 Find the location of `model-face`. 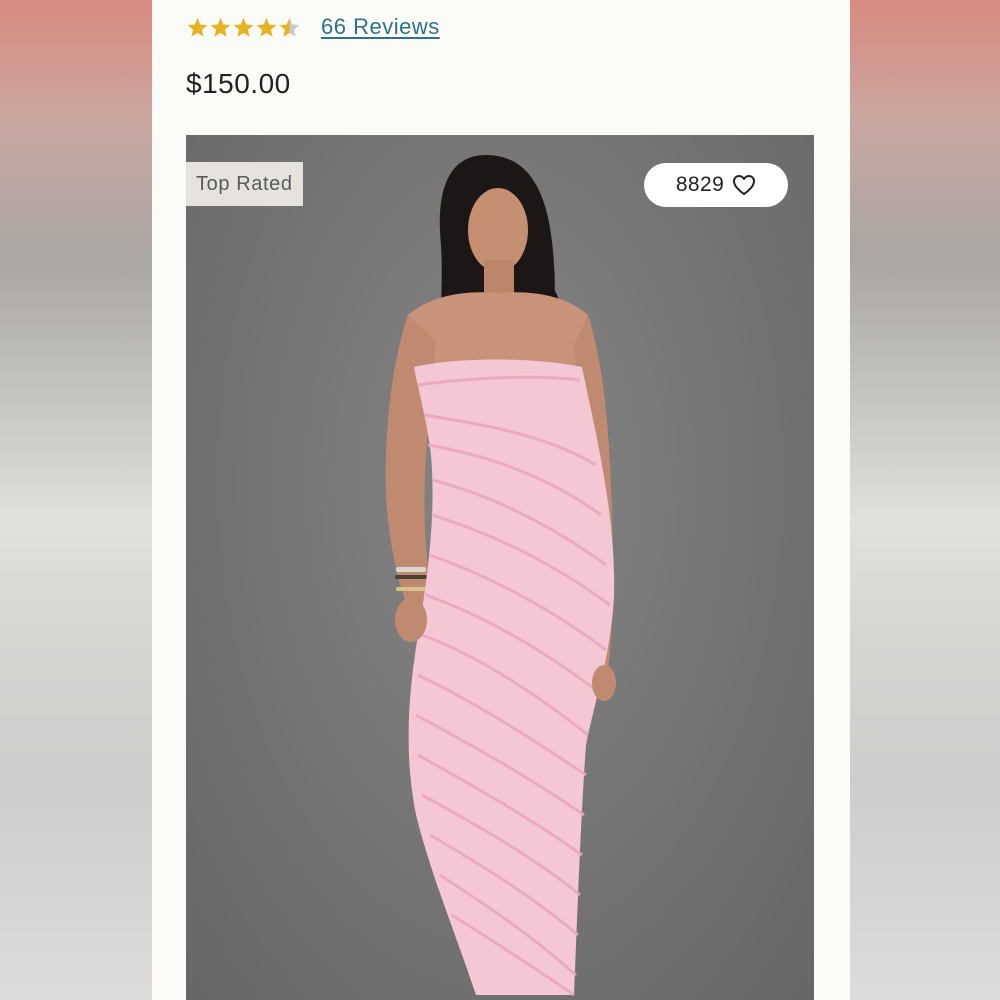

model-face is located at coordinates (498, 230).